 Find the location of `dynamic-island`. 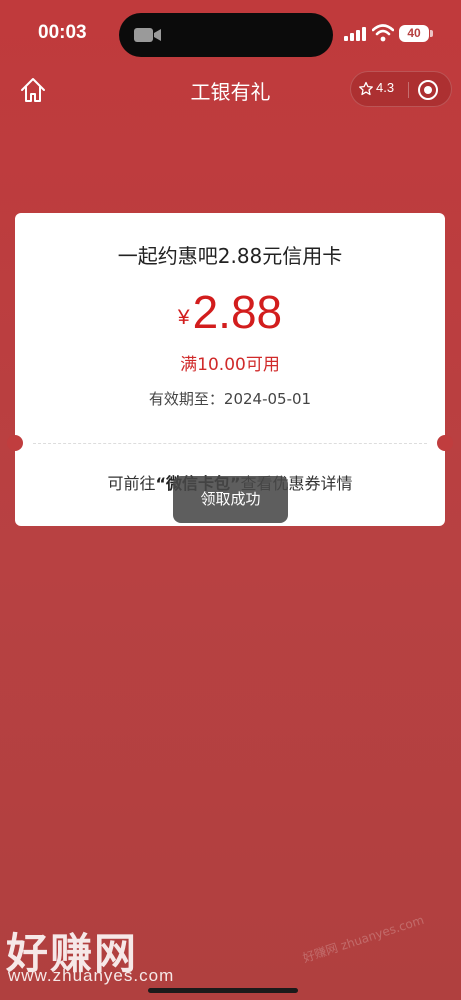

dynamic-island is located at coordinates (226, 35).